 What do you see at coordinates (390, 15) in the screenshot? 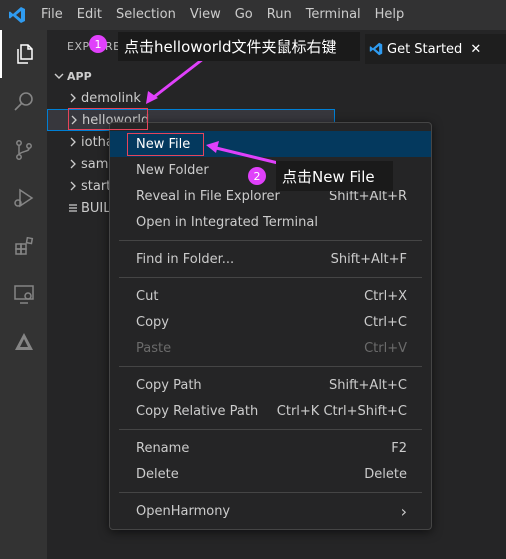
I see `menu-help: Help` at bounding box center [390, 15].